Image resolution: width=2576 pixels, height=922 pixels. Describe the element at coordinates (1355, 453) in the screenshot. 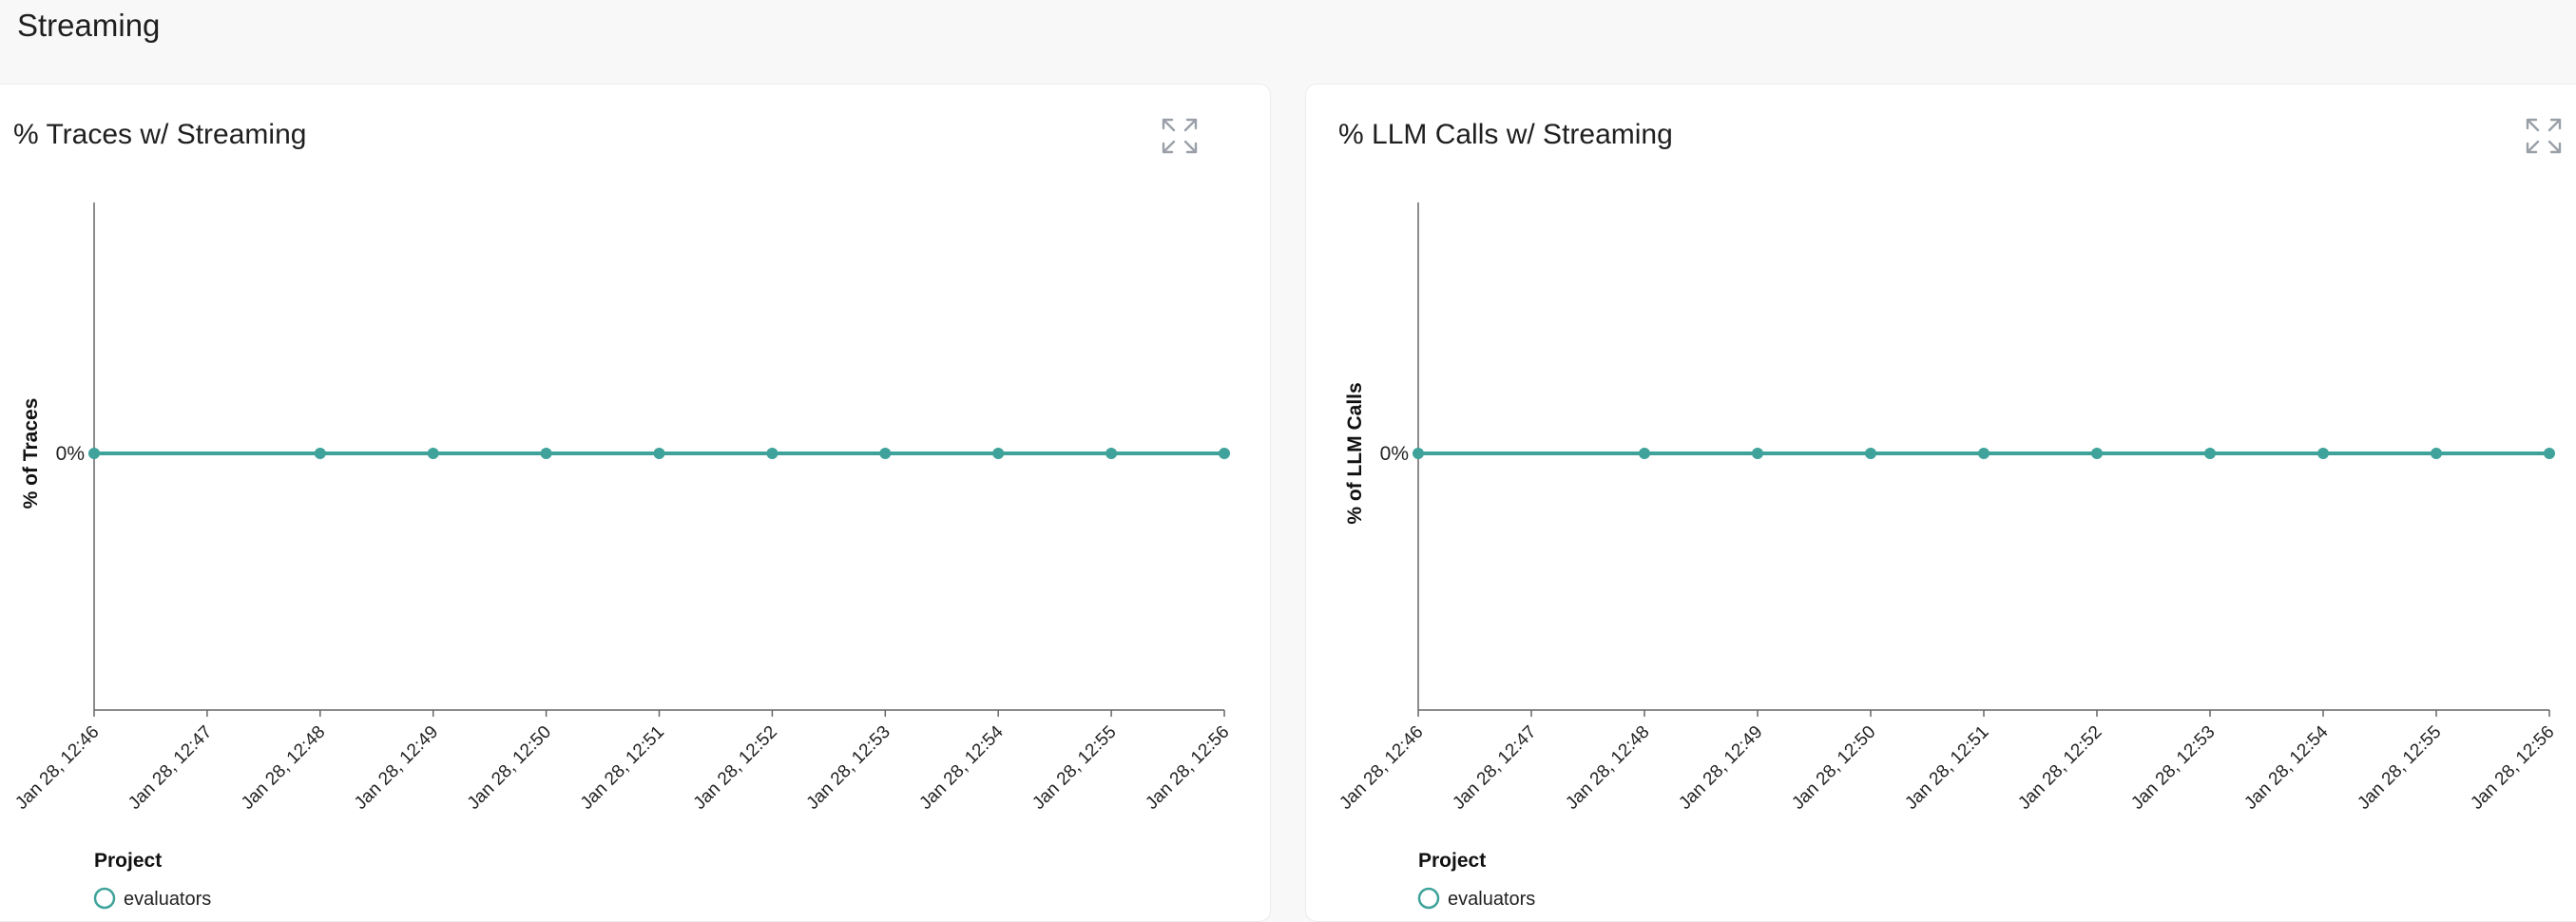

I see `y-axis-title: % of LLM Calls` at that location.